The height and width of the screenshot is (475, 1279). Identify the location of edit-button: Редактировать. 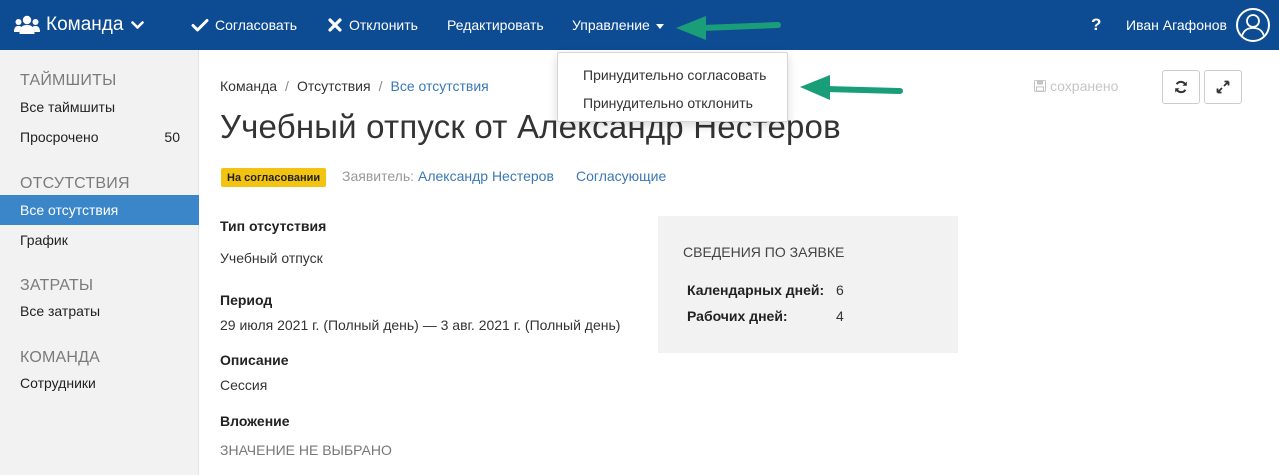
(495, 25).